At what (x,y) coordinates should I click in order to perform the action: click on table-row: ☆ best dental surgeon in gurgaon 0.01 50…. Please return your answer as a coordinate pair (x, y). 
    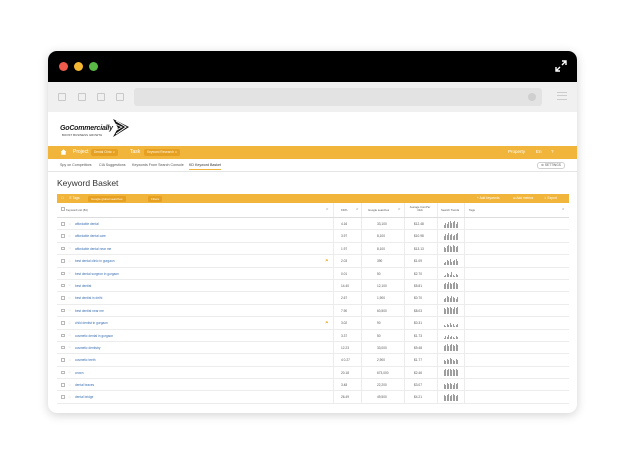
    Looking at the image, I should click on (313, 273).